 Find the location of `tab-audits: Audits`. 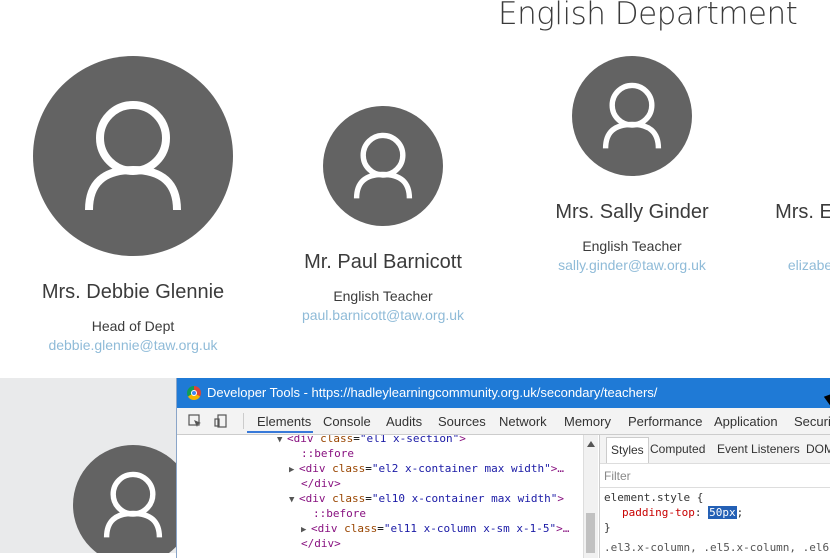

tab-audits: Audits is located at coordinates (404, 421).